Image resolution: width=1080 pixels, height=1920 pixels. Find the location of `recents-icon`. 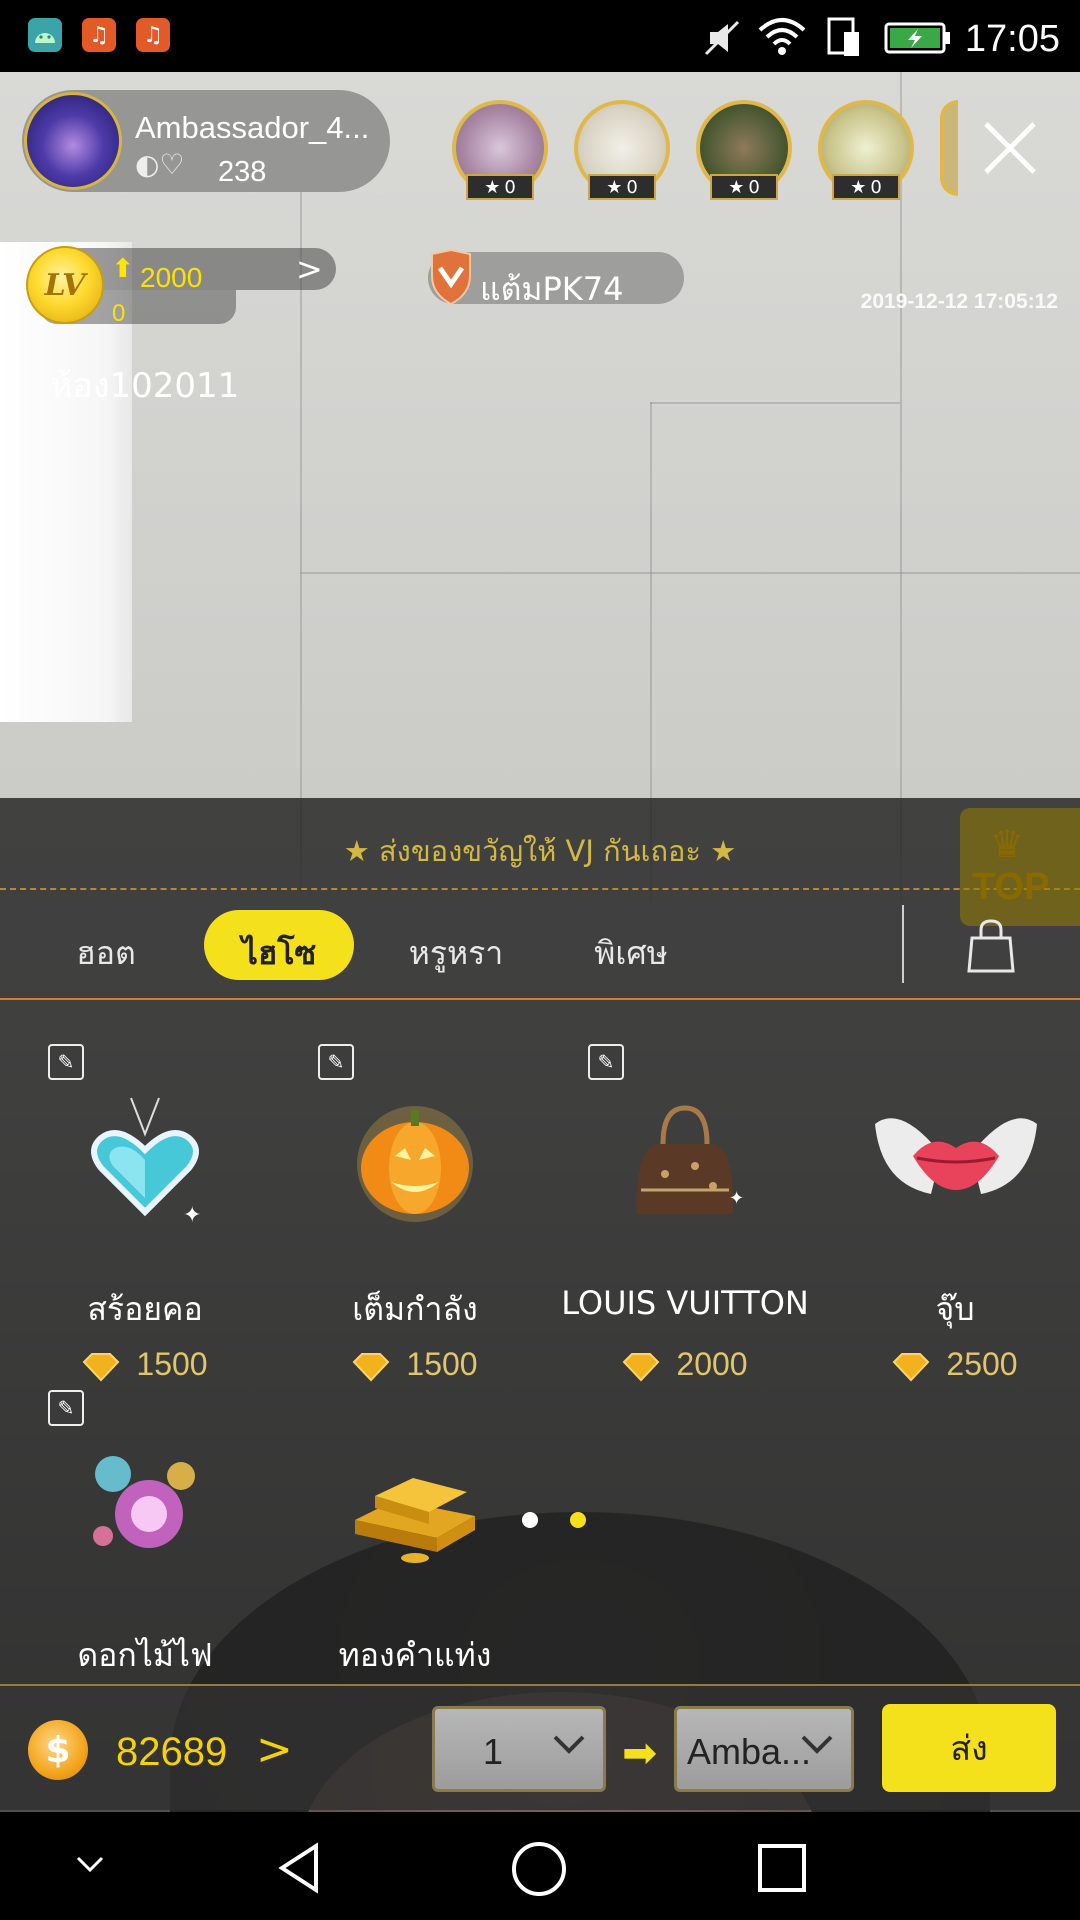

recents-icon is located at coordinates (782, 1868).